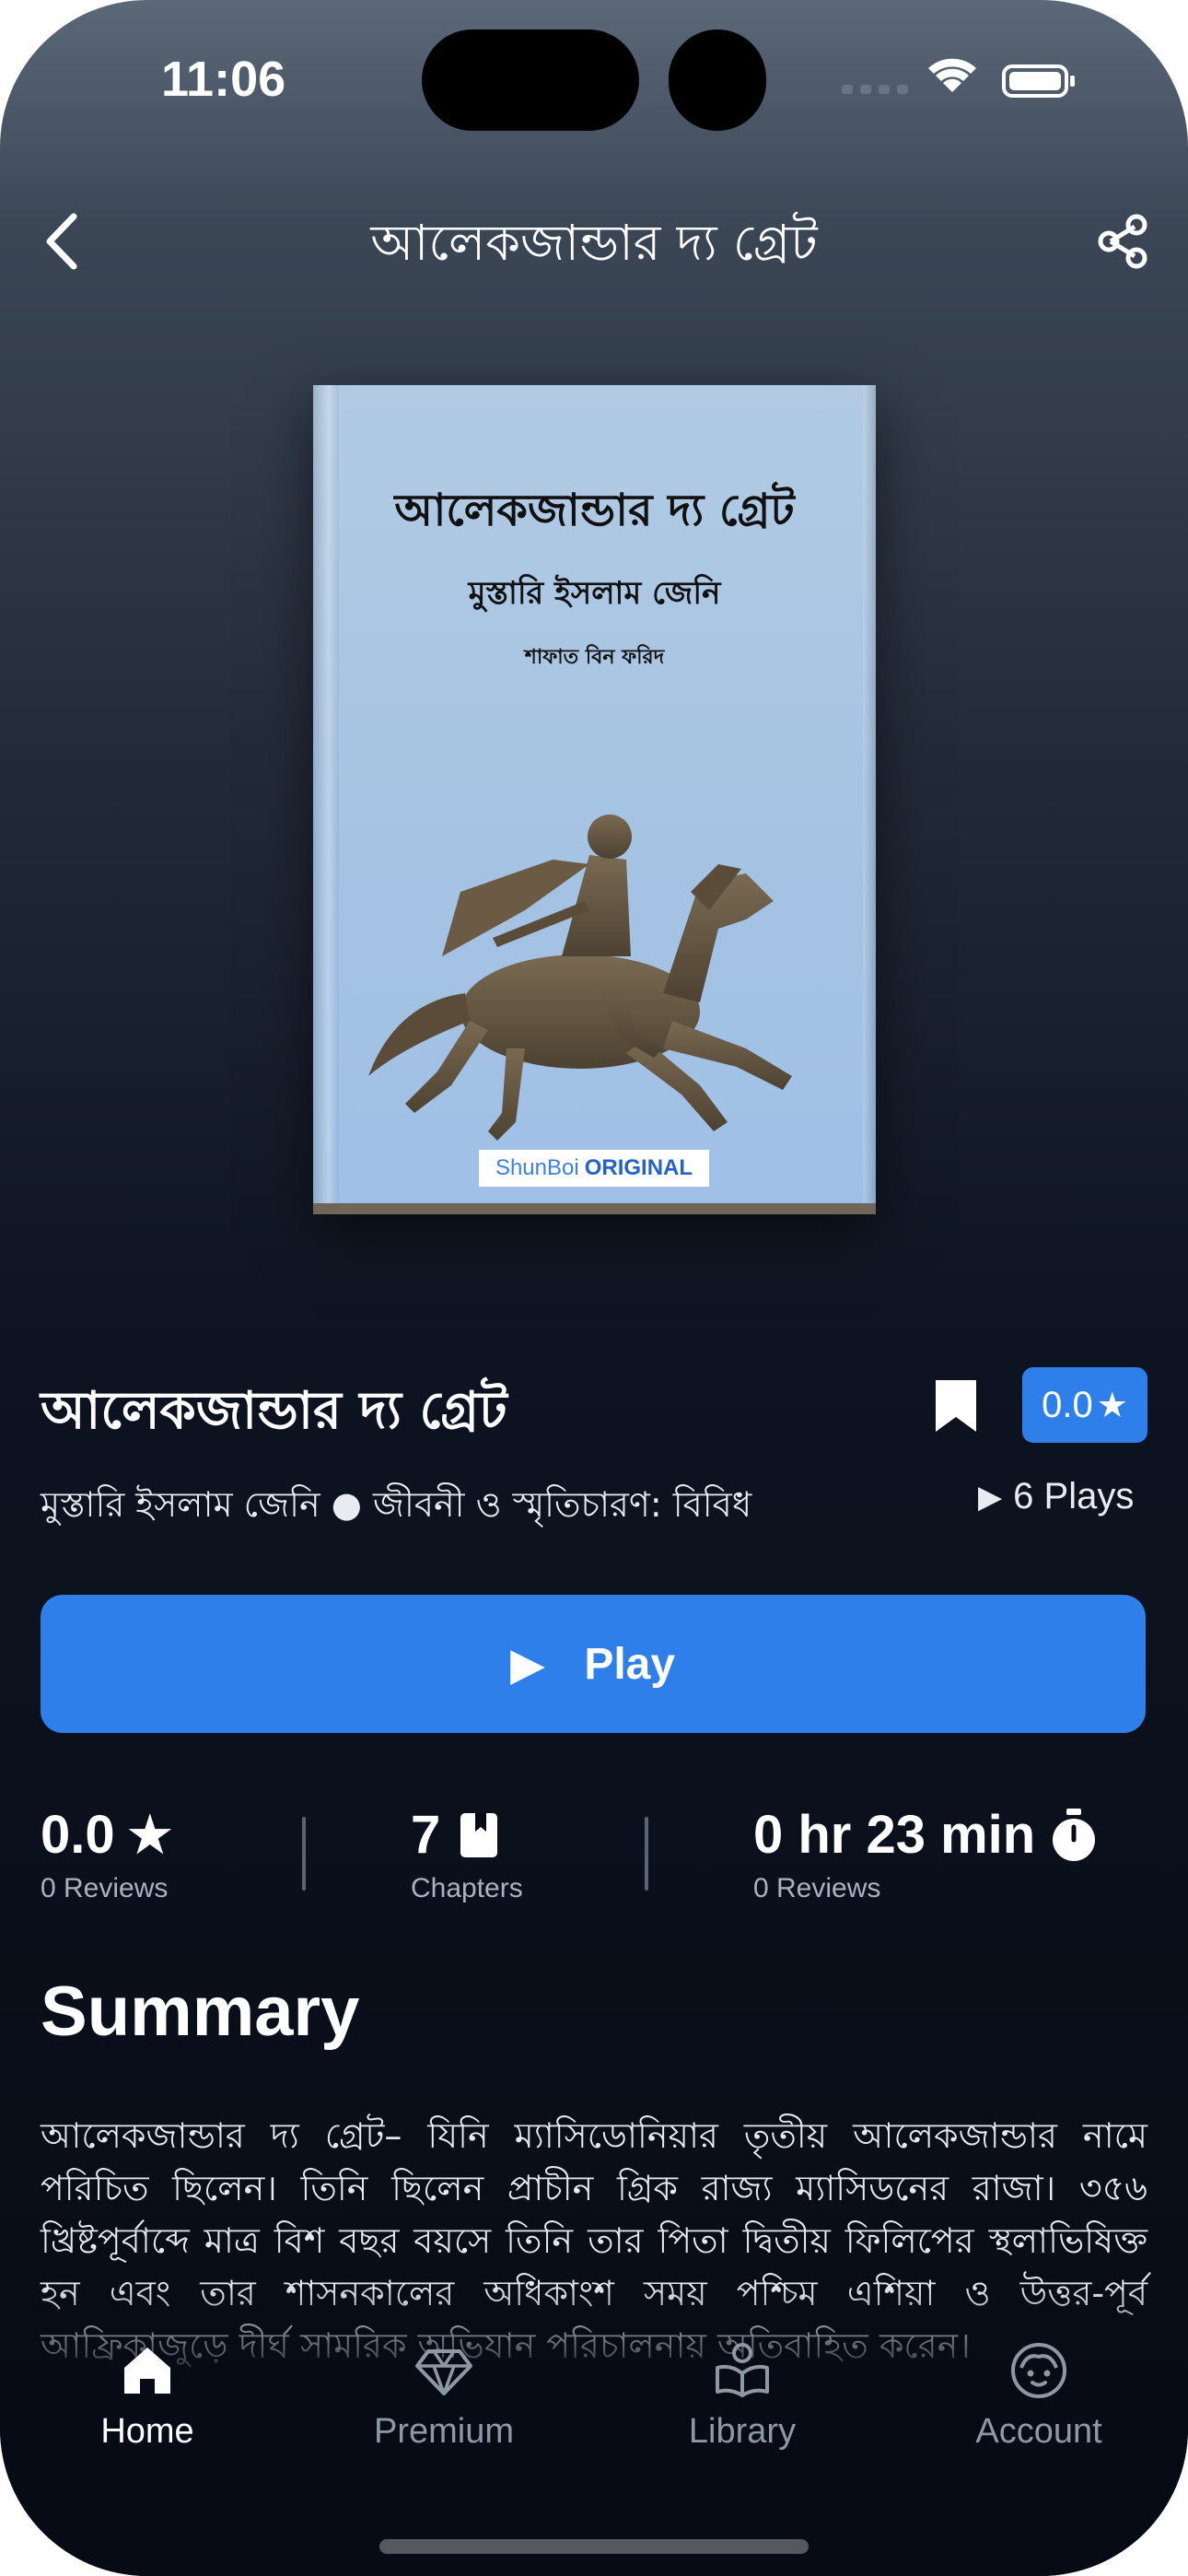 The width and height of the screenshot is (1188, 2576). What do you see at coordinates (147, 2396) in the screenshot?
I see `tab-home: Home` at bounding box center [147, 2396].